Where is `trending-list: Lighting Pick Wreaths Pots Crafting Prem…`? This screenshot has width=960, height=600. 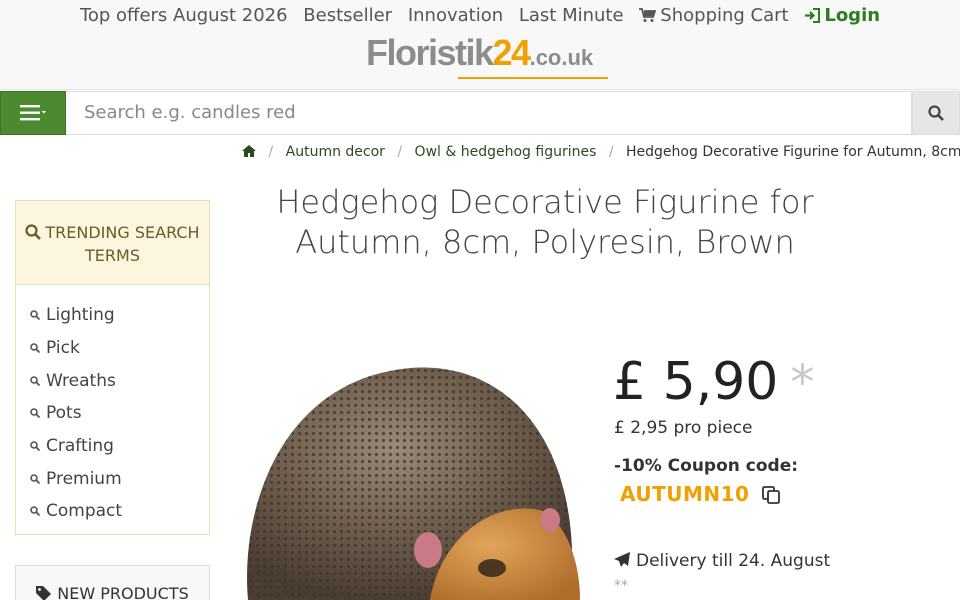 trending-list: Lighting Pick Wreaths Pots Crafting Prem… is located at coordinates (112, 406).